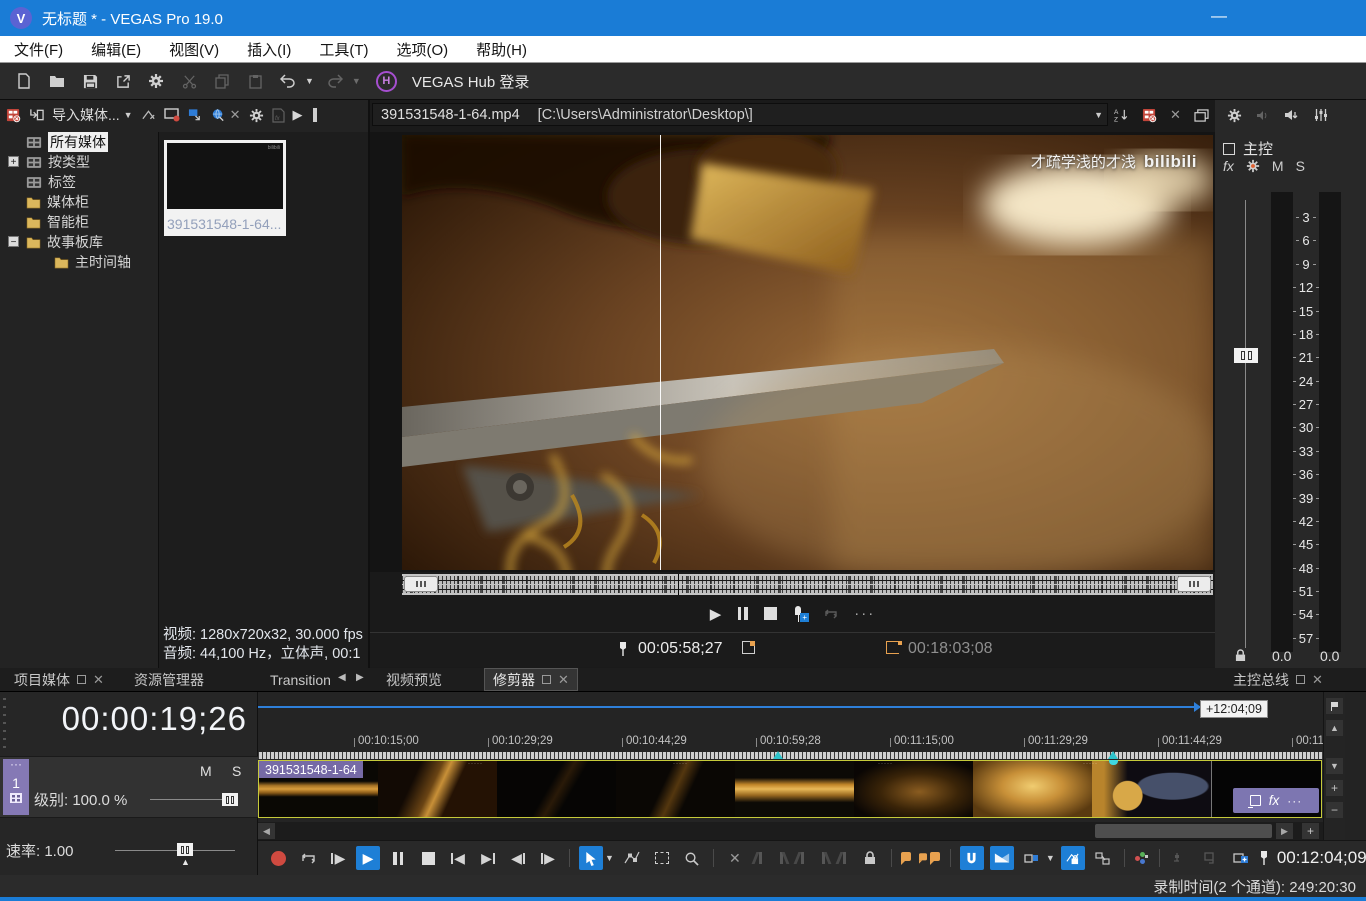  What do you see at coordinates (79, 222) in the screenshot?
I see `tree-item-smart-bins: 智能柜` at bounding box center [79, 222].